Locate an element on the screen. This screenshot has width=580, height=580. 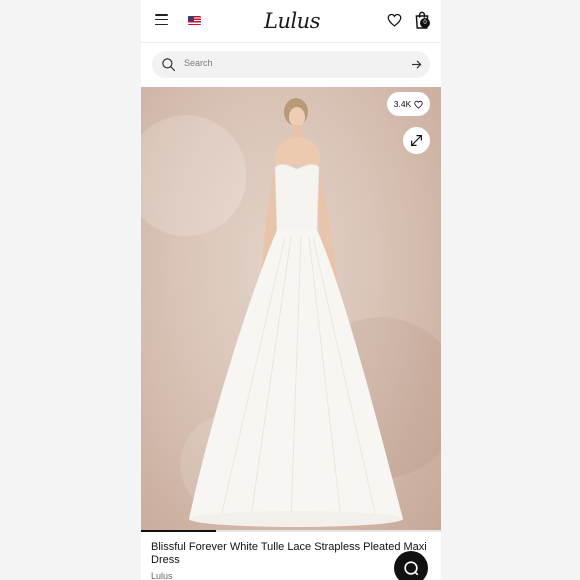
expand-arrows-icon is located at coordinates (416, 140).